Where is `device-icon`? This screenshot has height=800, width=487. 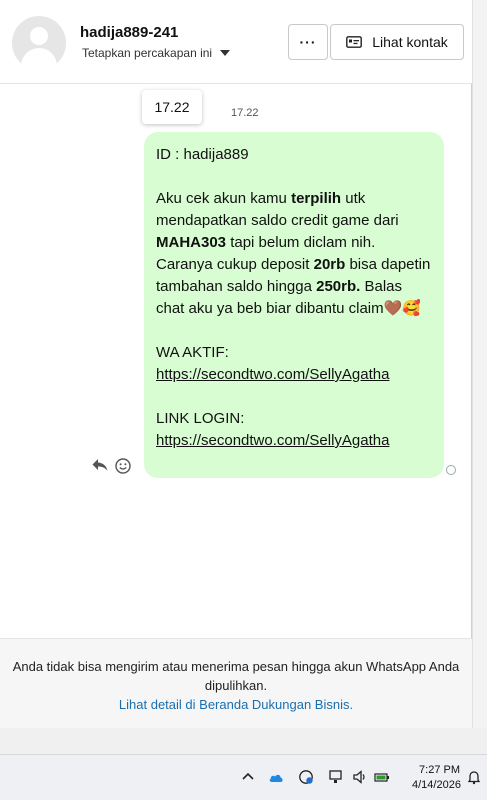
device-icon is located at coordinates (336, 777).